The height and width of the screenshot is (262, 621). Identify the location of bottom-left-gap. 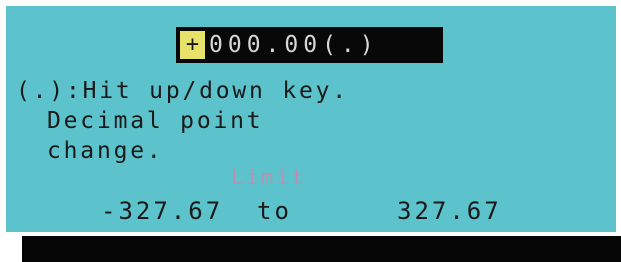
(11, 249).